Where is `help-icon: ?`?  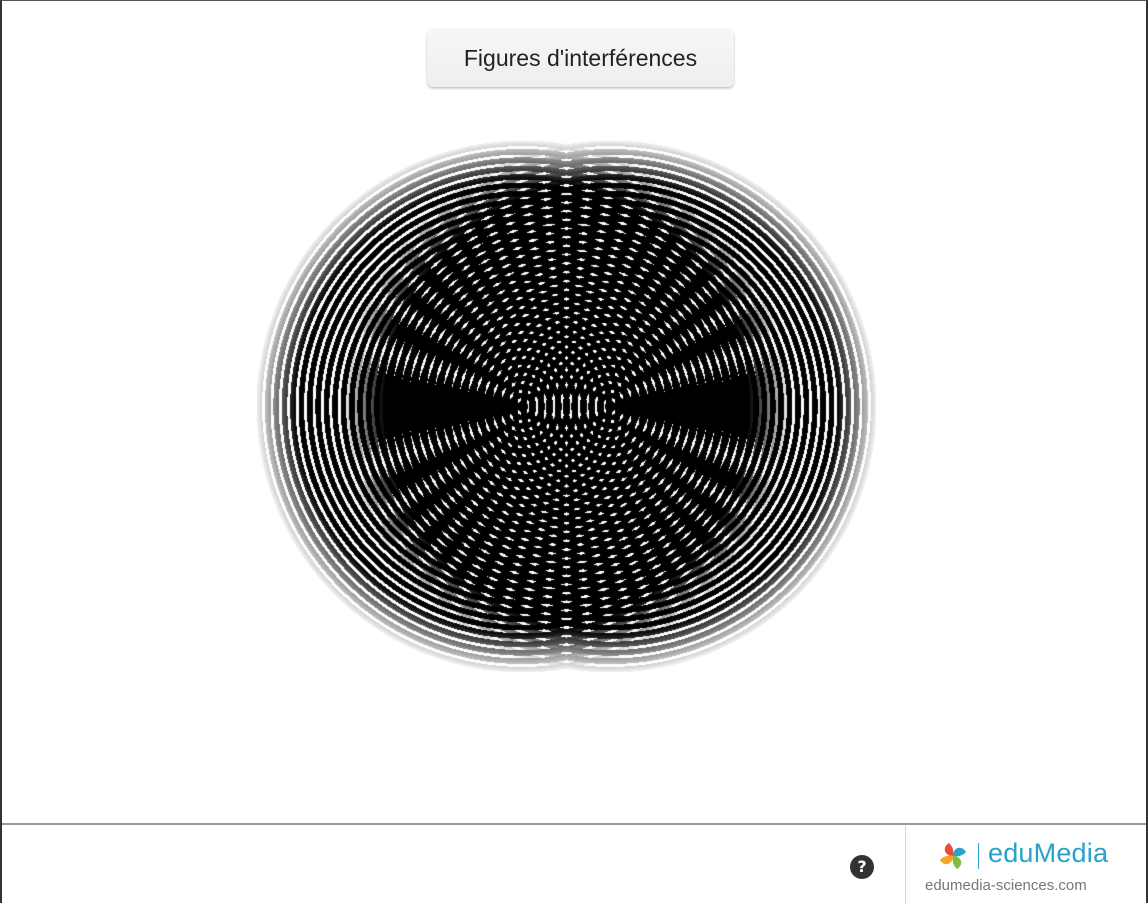
help-icon: ? is located at coordinates (862, 867).